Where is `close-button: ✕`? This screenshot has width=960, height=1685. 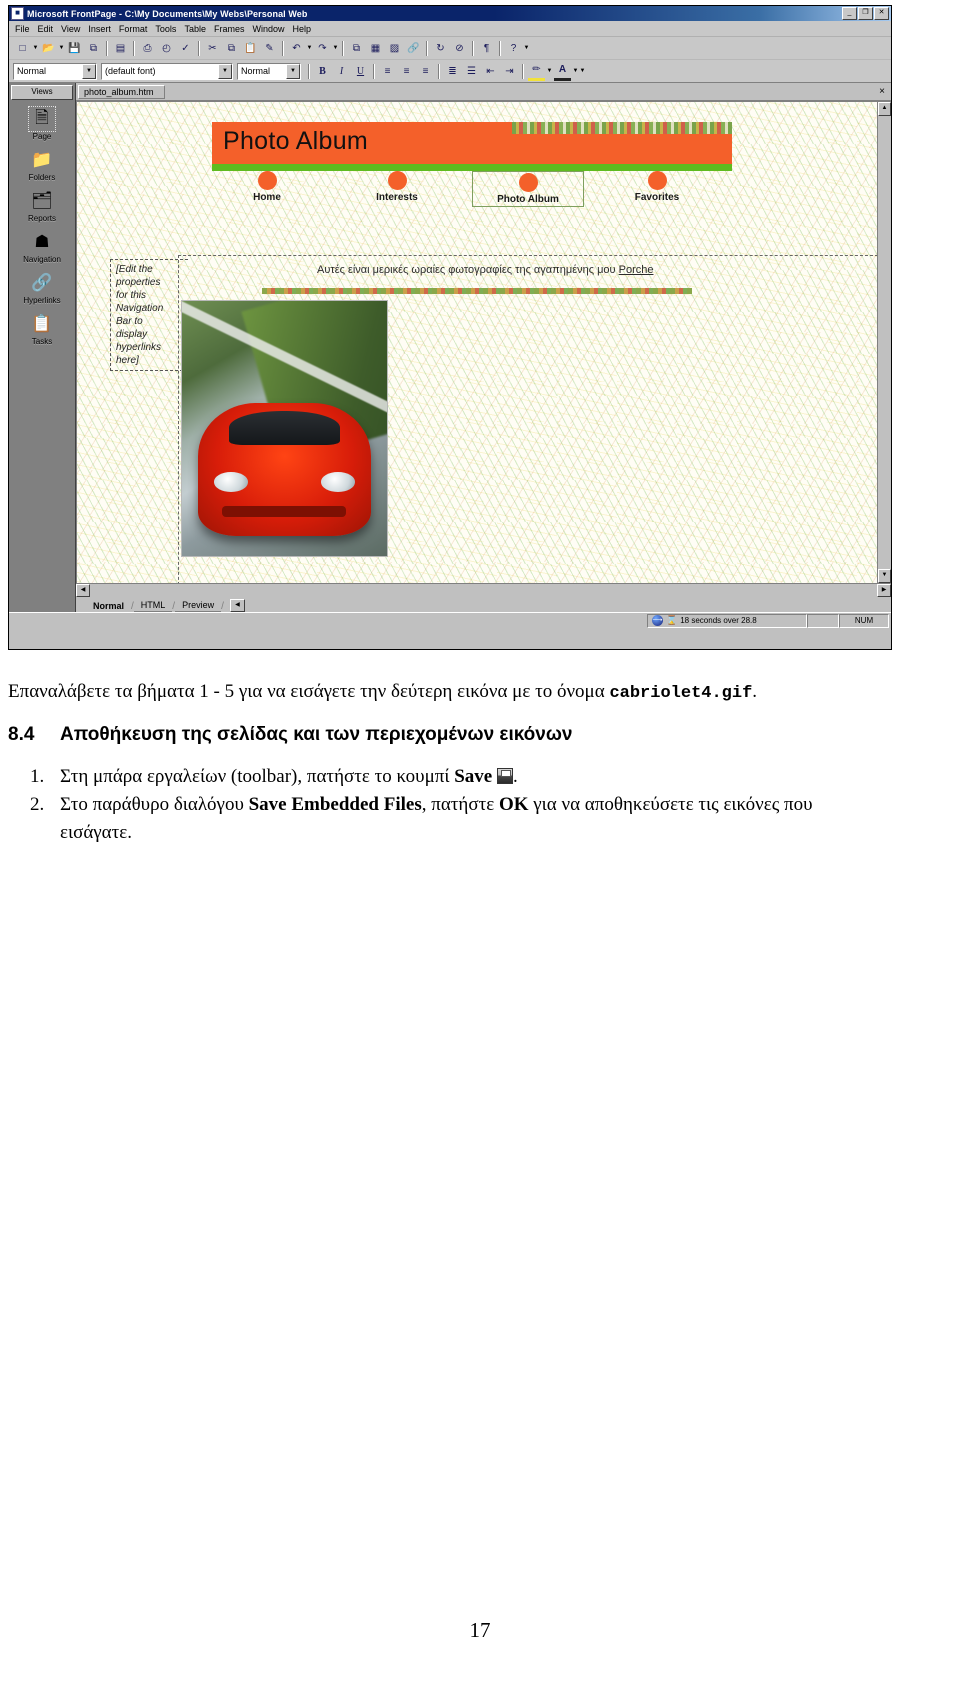
close-button: ✕ is located at coordinates (881, 13).